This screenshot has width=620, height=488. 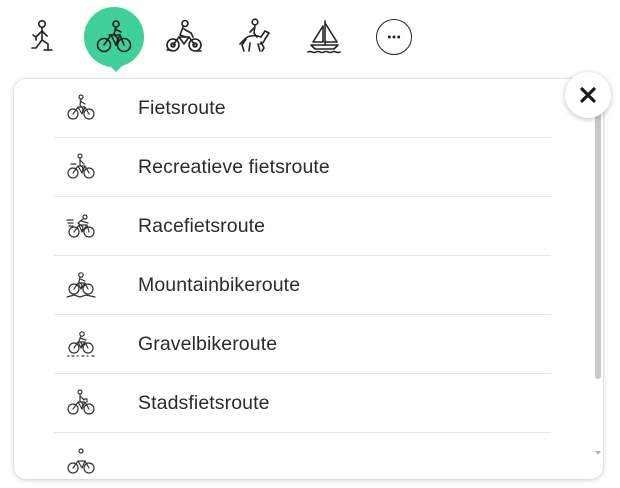 I want to click on hiker-icon, so click(x=42, y=35).